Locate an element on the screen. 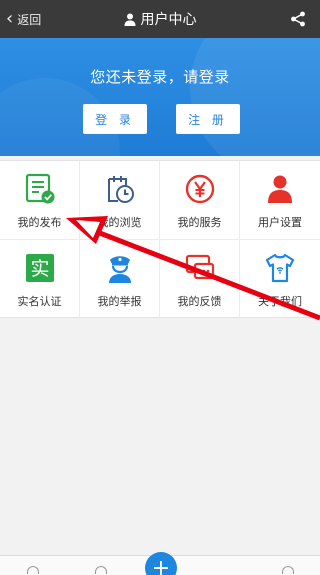  user-icon is located at coordinates (280, 189).